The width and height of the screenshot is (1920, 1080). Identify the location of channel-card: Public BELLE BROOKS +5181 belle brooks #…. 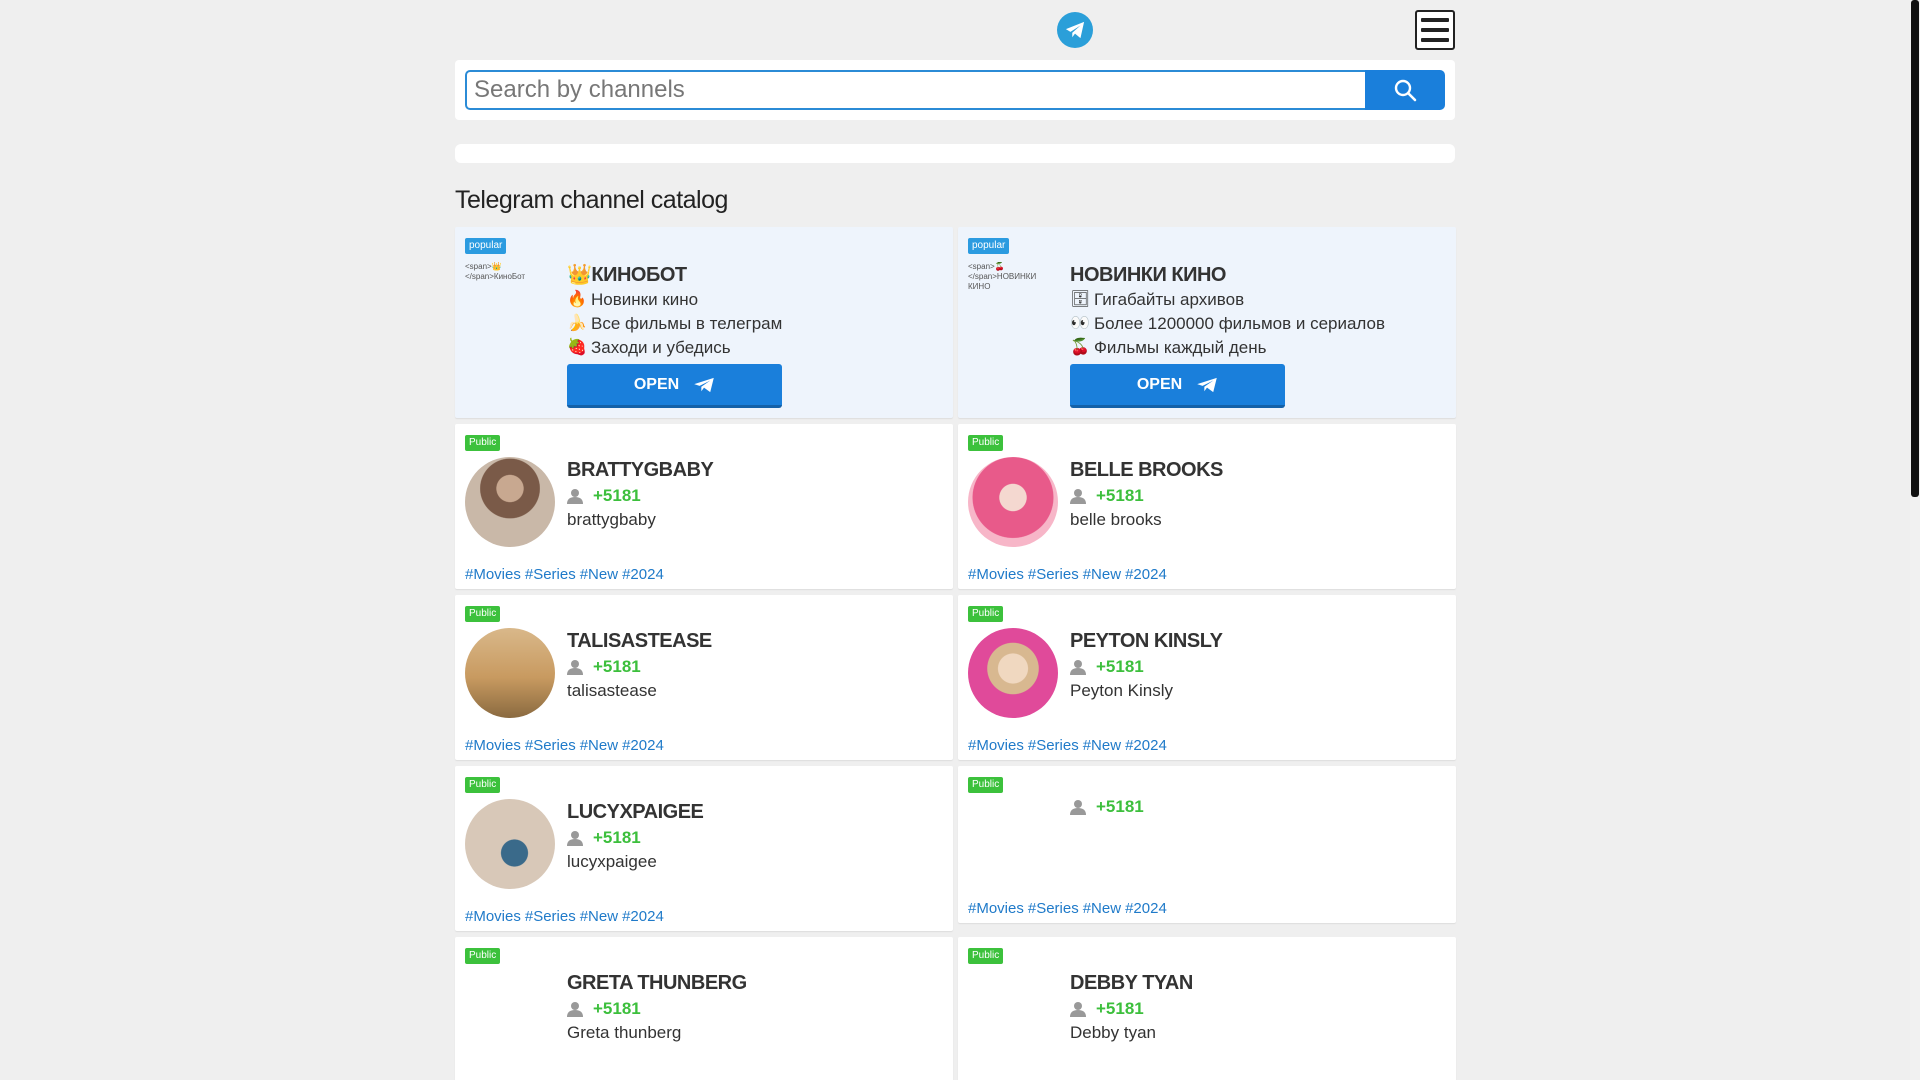
(1207, 506).